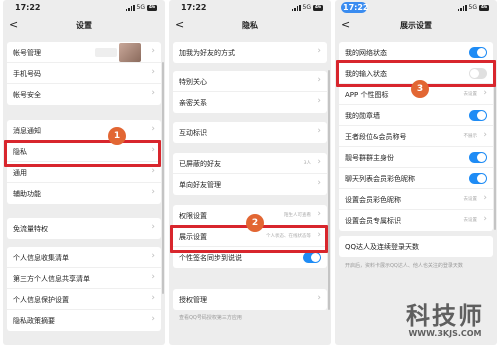  What do you see at coordinates (416, 199) in the screenshot?
I see `list-item-set-color-nickname: 设置会员彩色昵称 去设置 ›` at bounding box center [416, 199].